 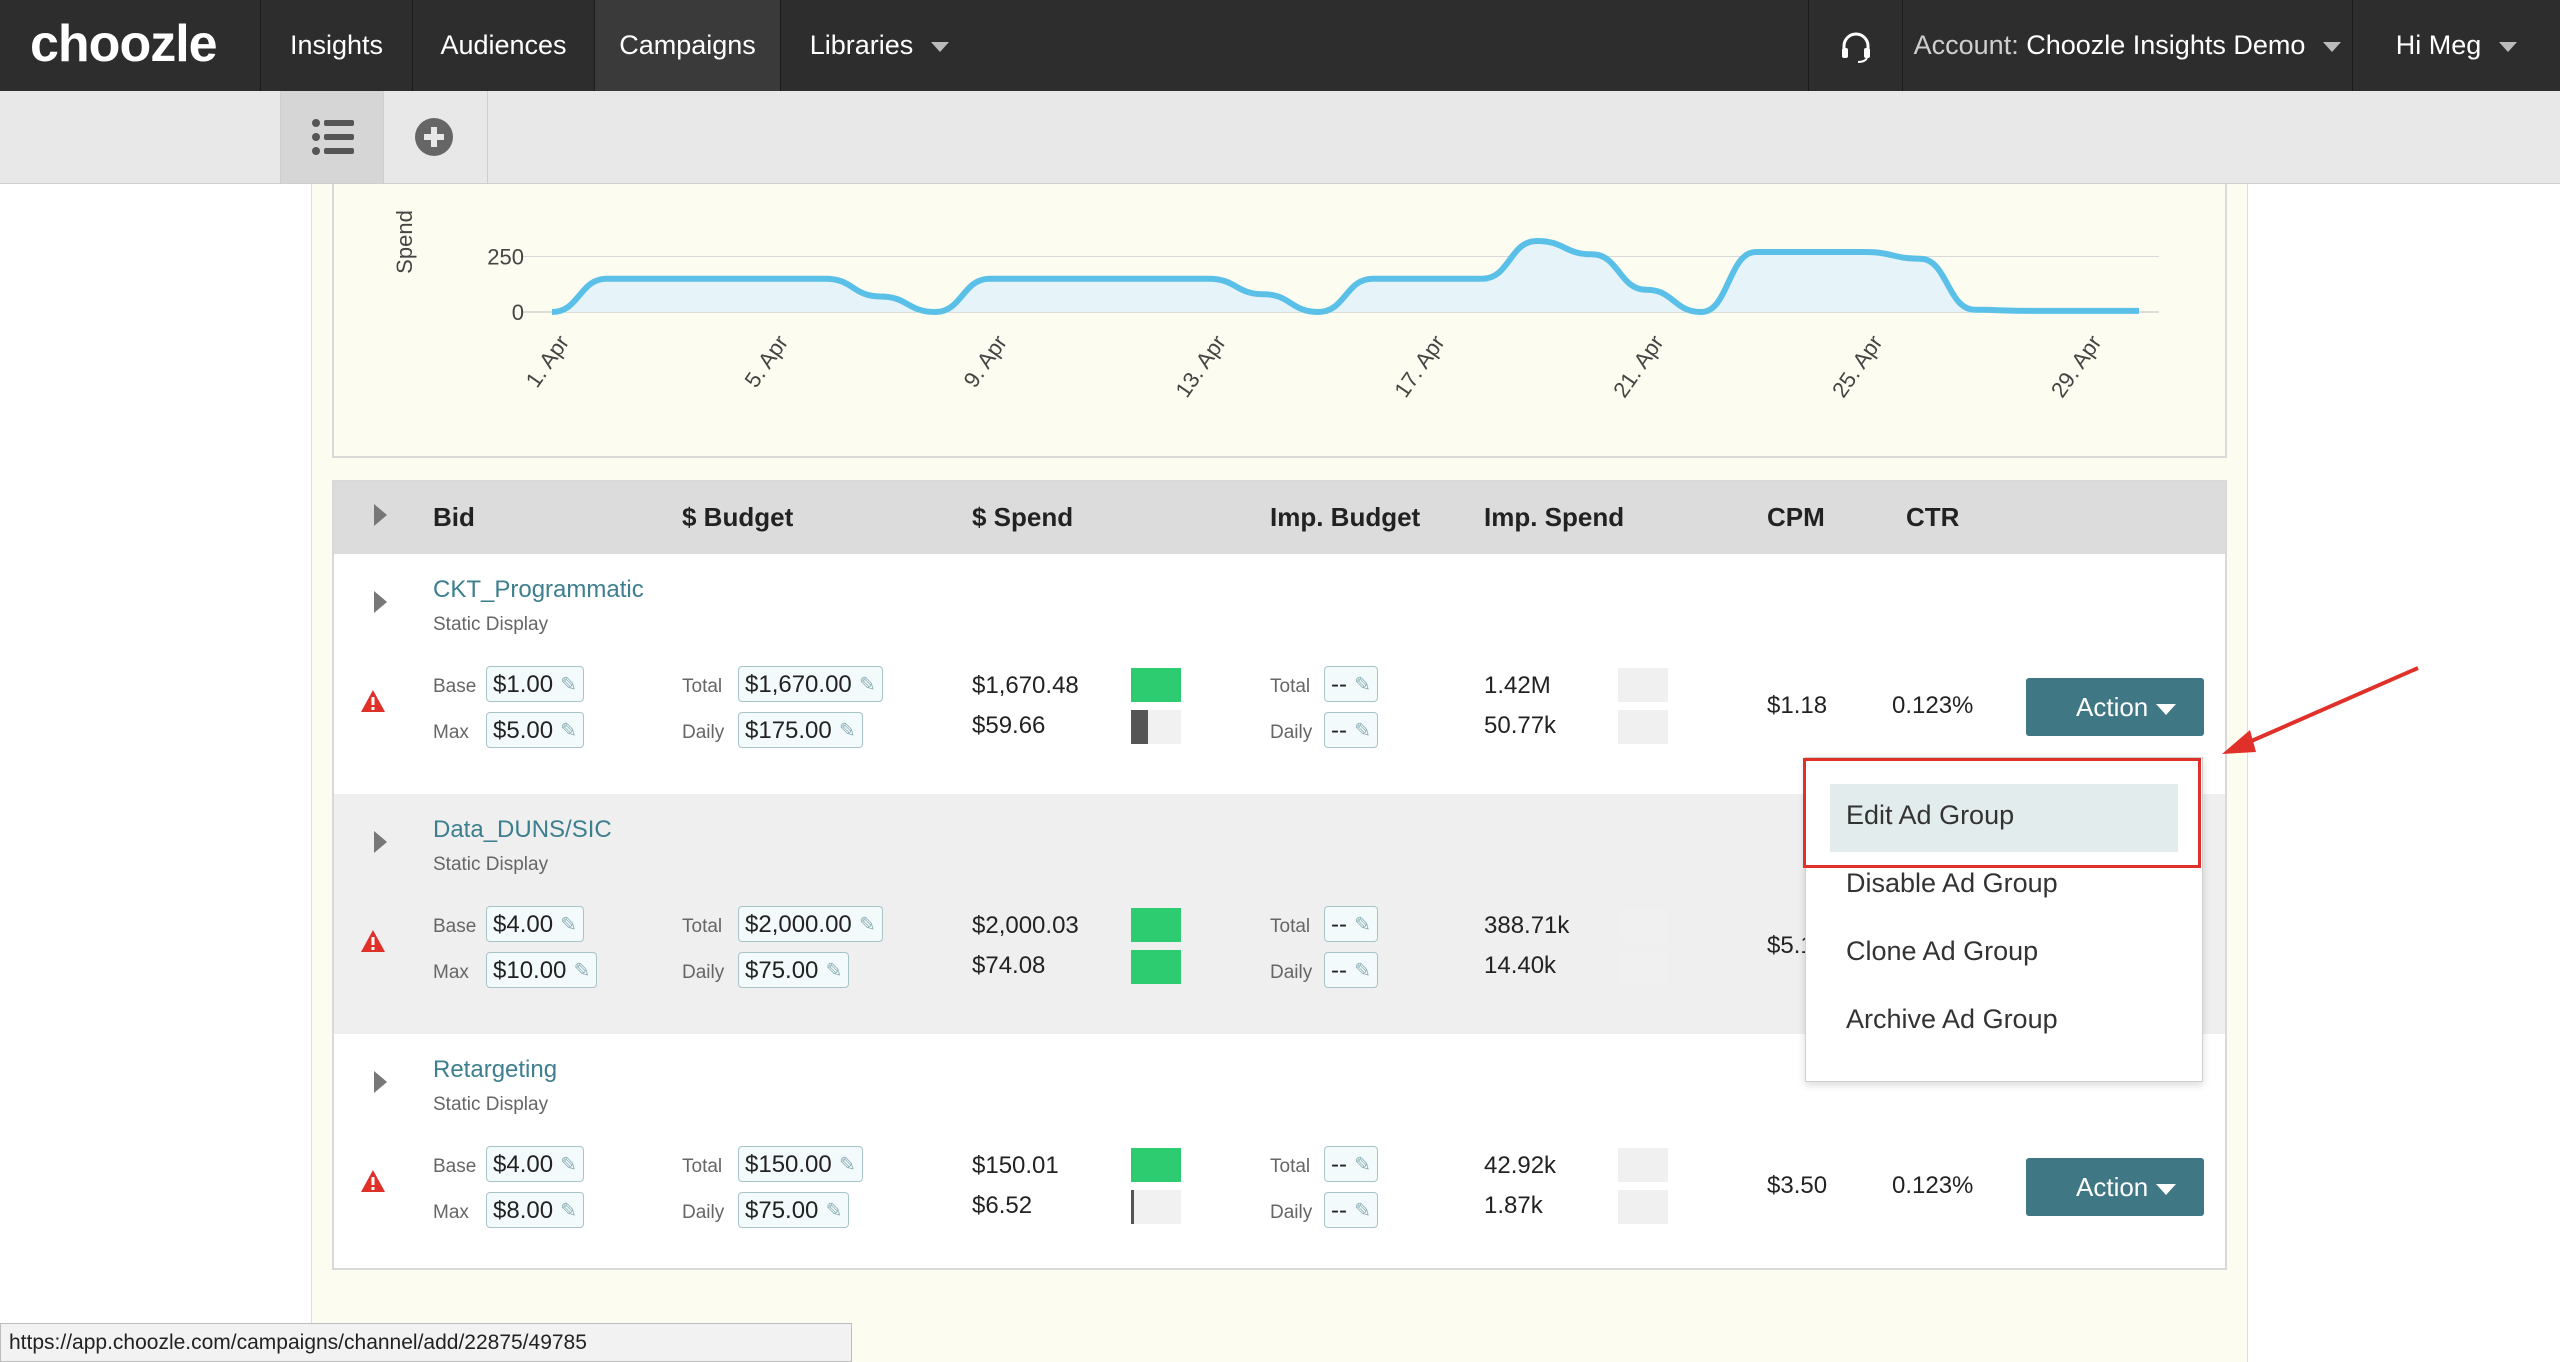 What do you see at coordinates (2127, 45) in the screenshot?
I see `account-switcher: Account: Choozle Insights Demo` at bounding box center [2127, 45].